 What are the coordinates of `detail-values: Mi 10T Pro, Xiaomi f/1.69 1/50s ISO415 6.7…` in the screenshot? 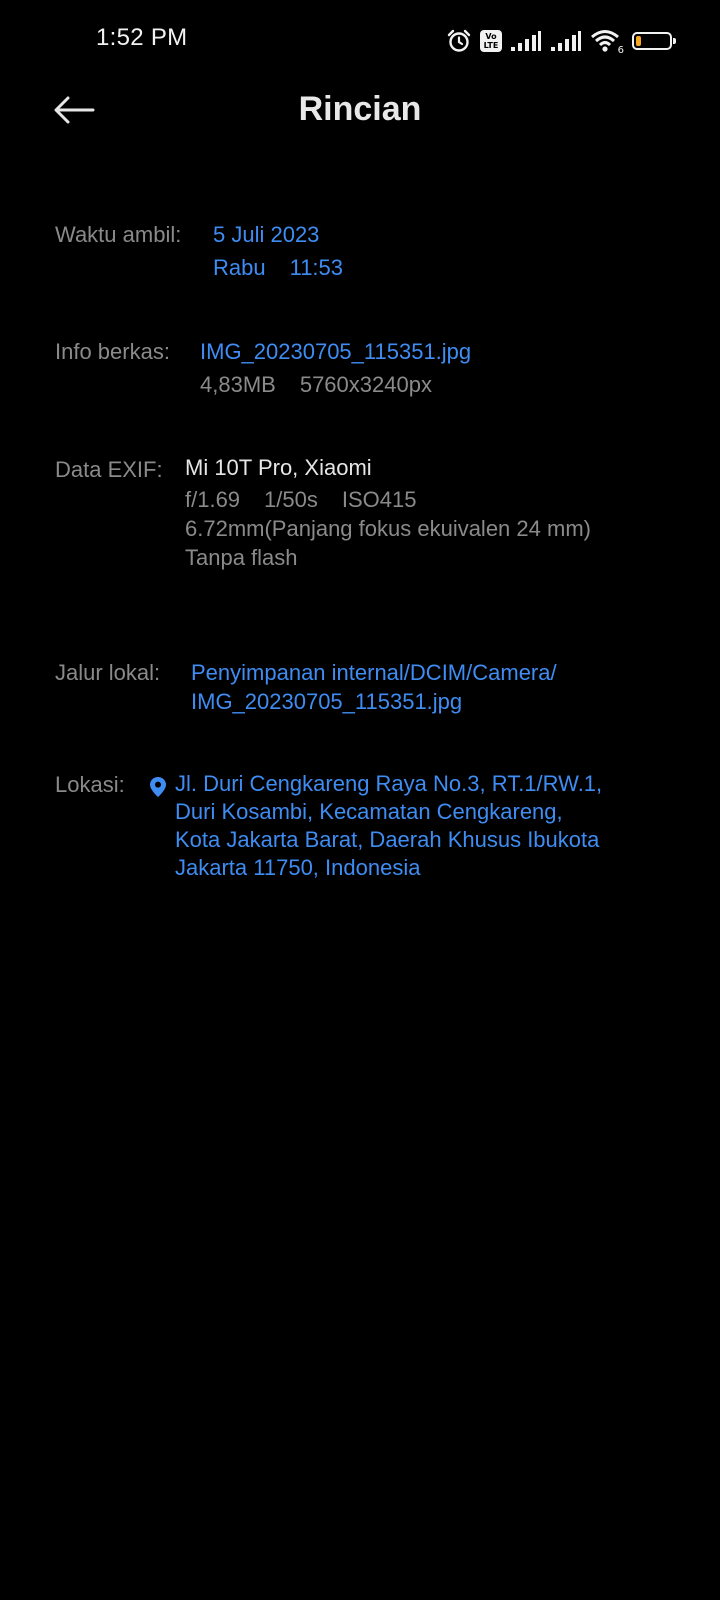 It's located at (388, 512).